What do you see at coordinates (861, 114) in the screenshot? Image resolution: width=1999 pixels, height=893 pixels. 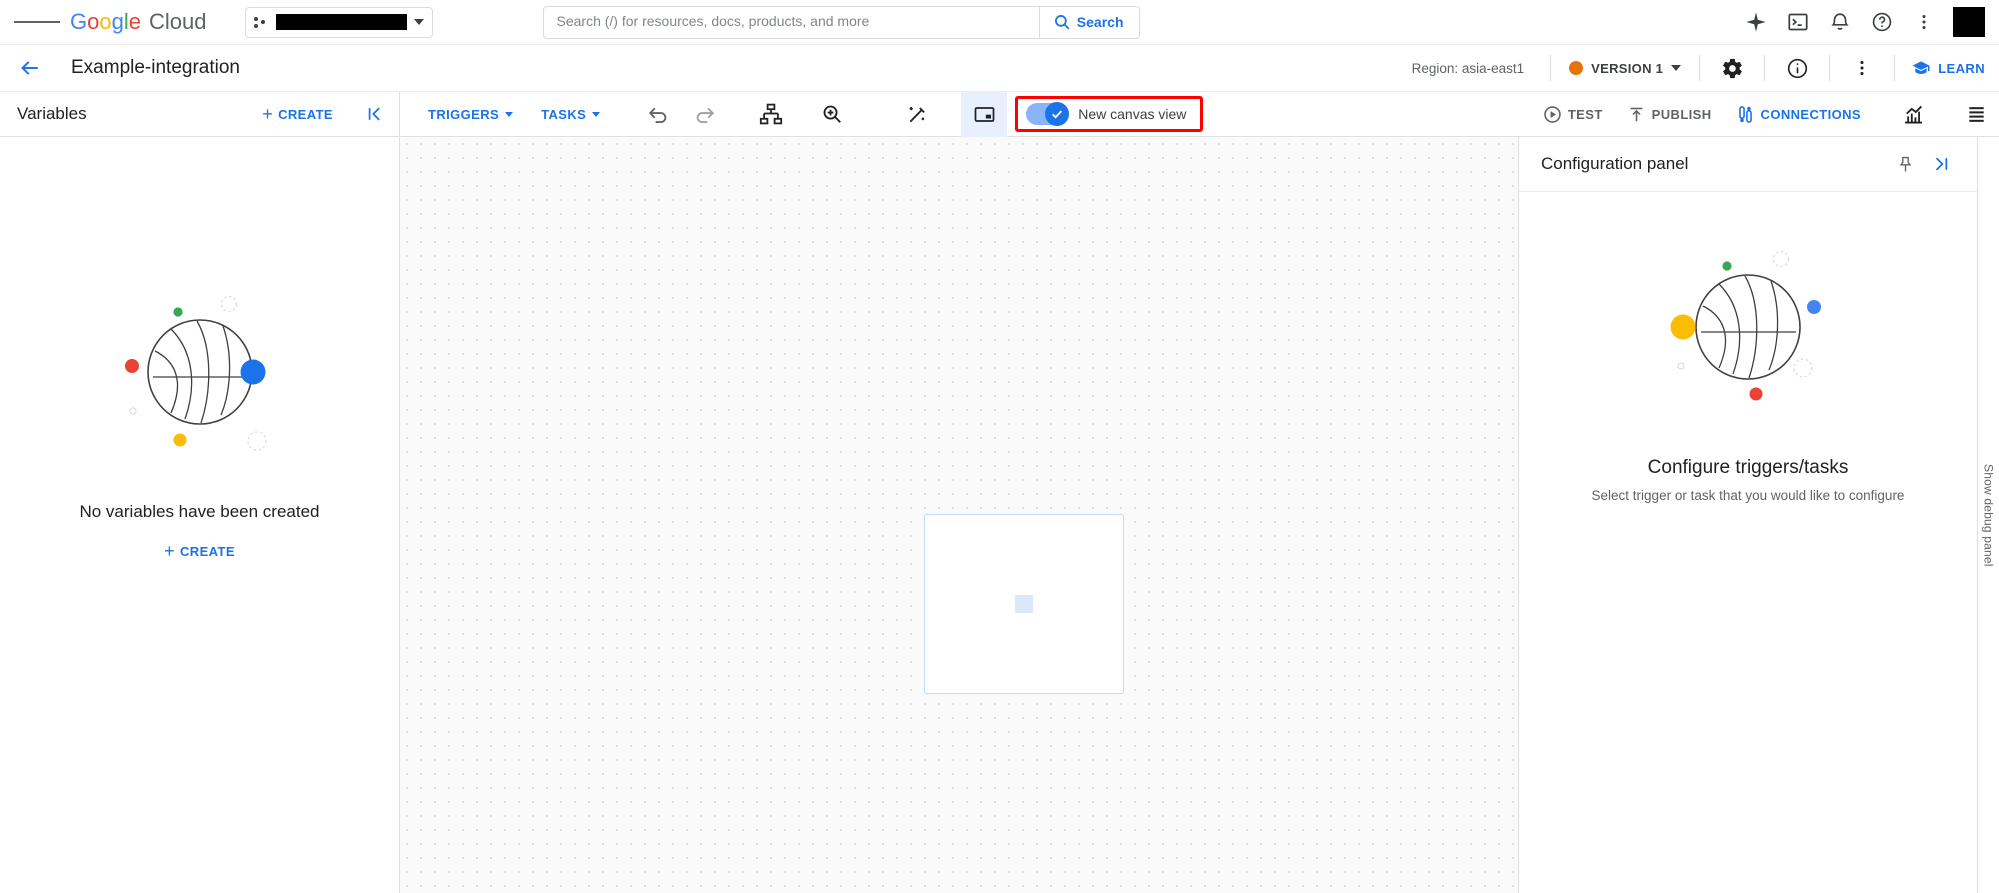 I see `zoom-dropdown-caret` at bounding box center [861, 114].